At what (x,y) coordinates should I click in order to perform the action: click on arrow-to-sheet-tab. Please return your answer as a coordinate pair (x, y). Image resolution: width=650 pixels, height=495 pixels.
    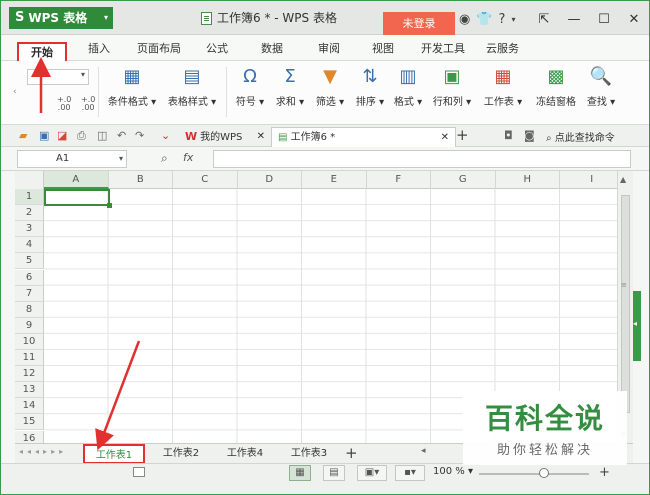
    Looking at the image, I should click on (118, 395).